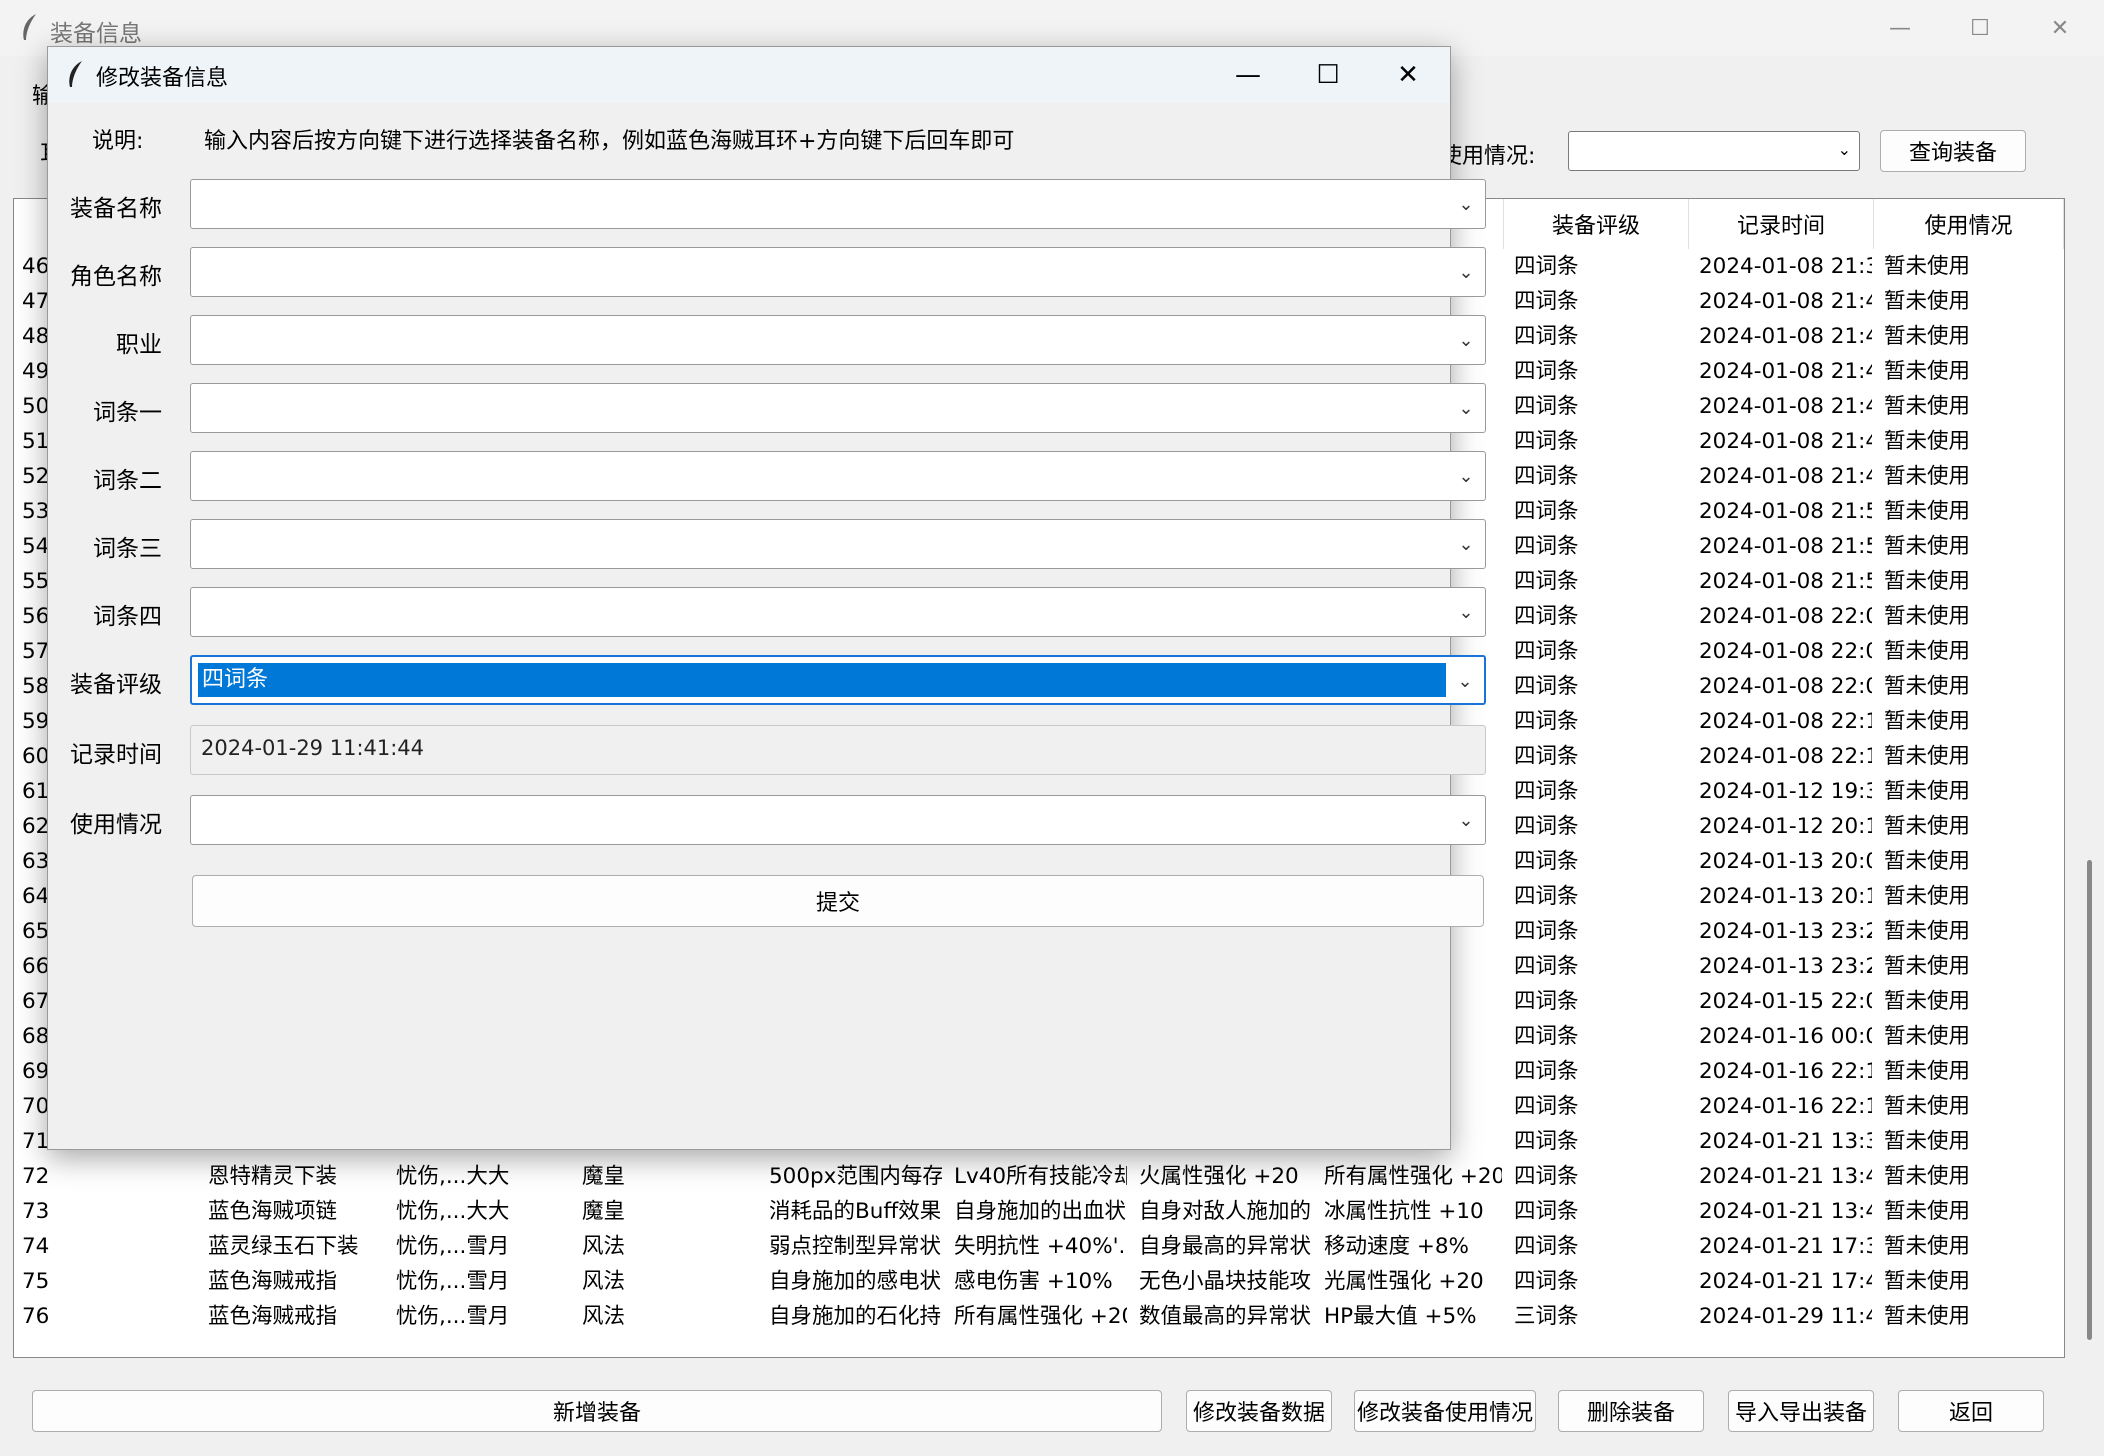 The image size is (2104, 1456). What do you see at coordinates (1953, 151) in the screenshot?
I see `query-button: 查询装备` at bounding box center [1953, 151].